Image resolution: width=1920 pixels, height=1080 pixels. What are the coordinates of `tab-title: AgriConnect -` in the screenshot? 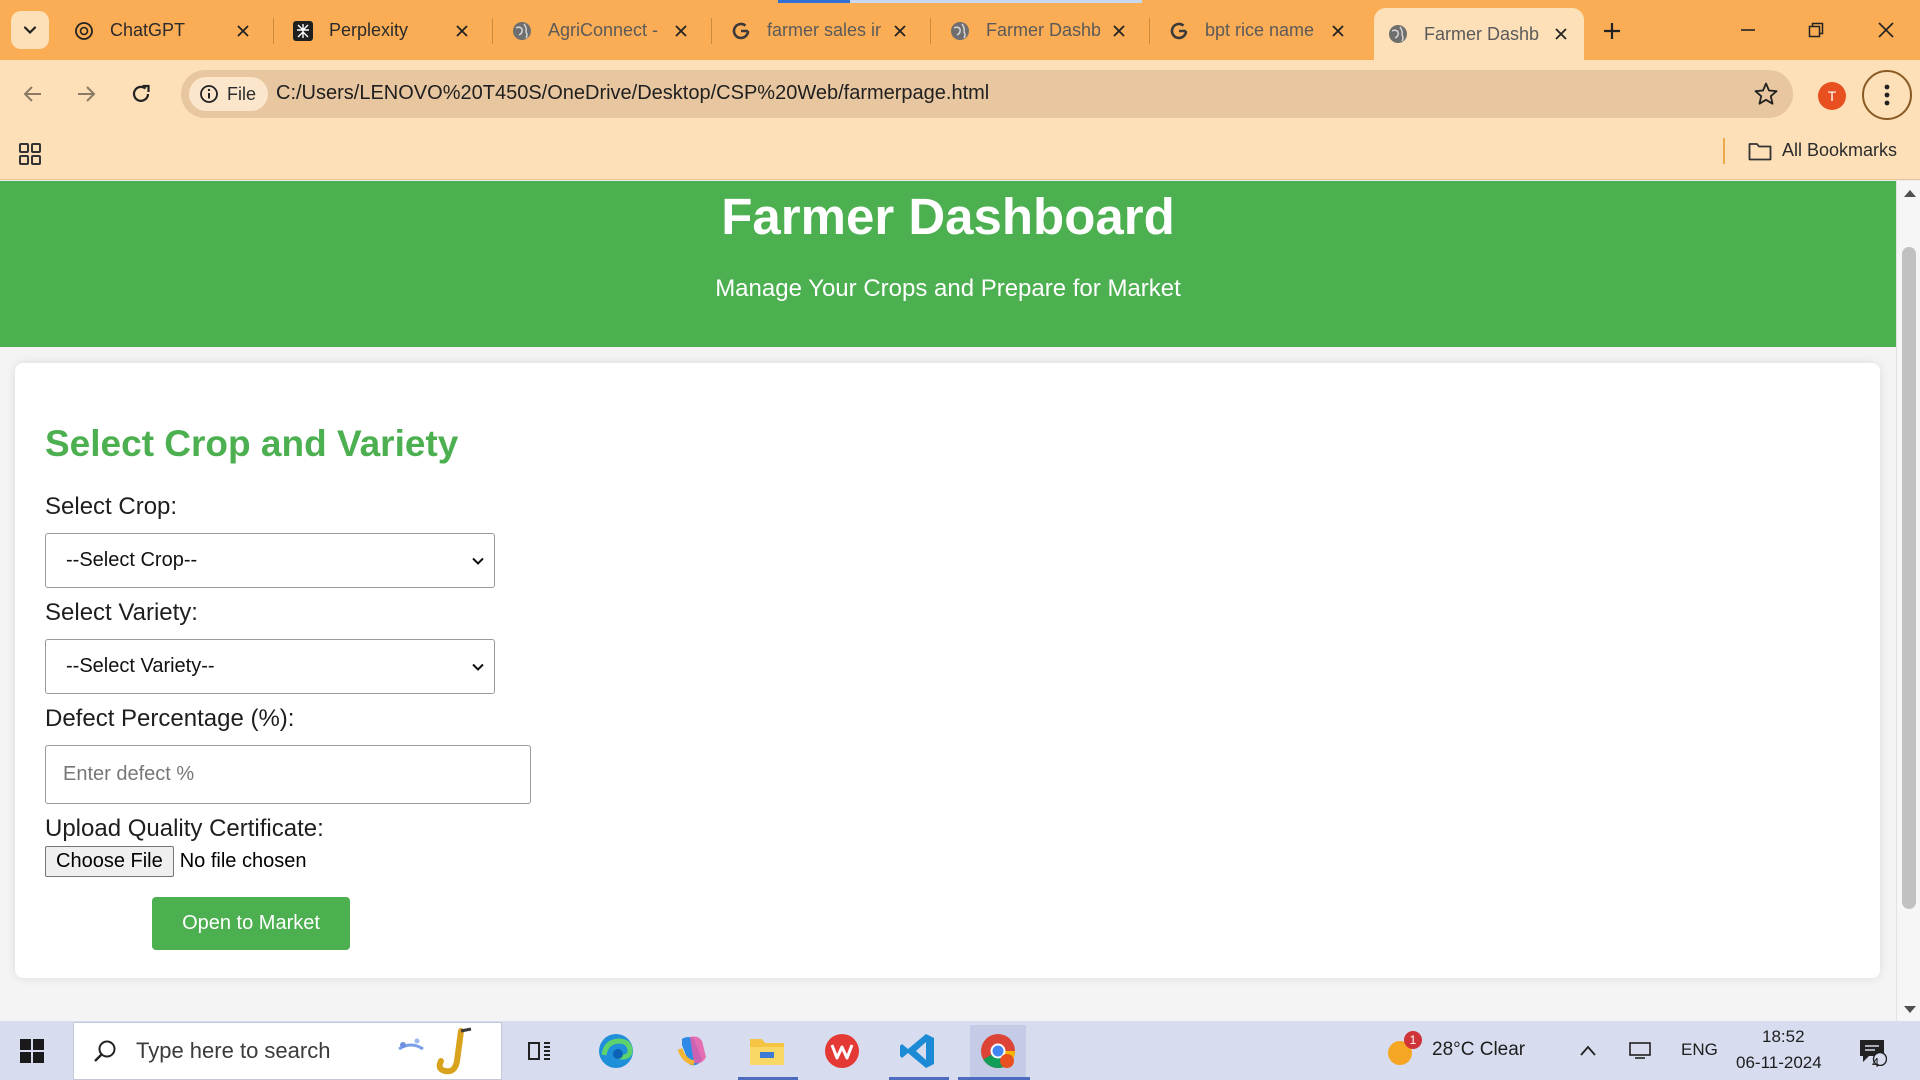 It's located at (603, 30).